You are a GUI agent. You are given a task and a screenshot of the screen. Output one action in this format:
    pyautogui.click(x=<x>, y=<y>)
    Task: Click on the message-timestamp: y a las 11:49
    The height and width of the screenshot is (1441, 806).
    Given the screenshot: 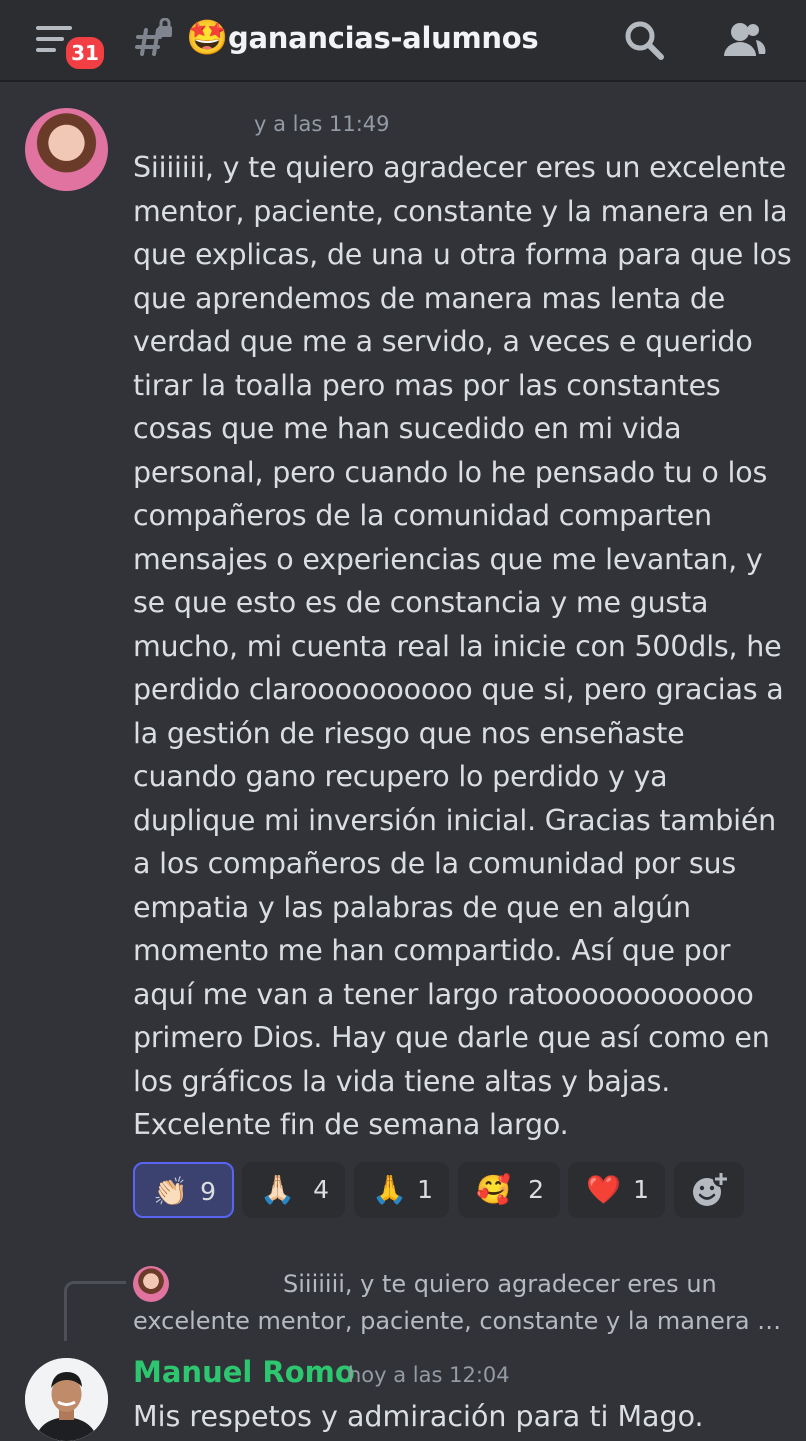 What is the action you would take?
    pyautogui.click(x=322, y=124)
    